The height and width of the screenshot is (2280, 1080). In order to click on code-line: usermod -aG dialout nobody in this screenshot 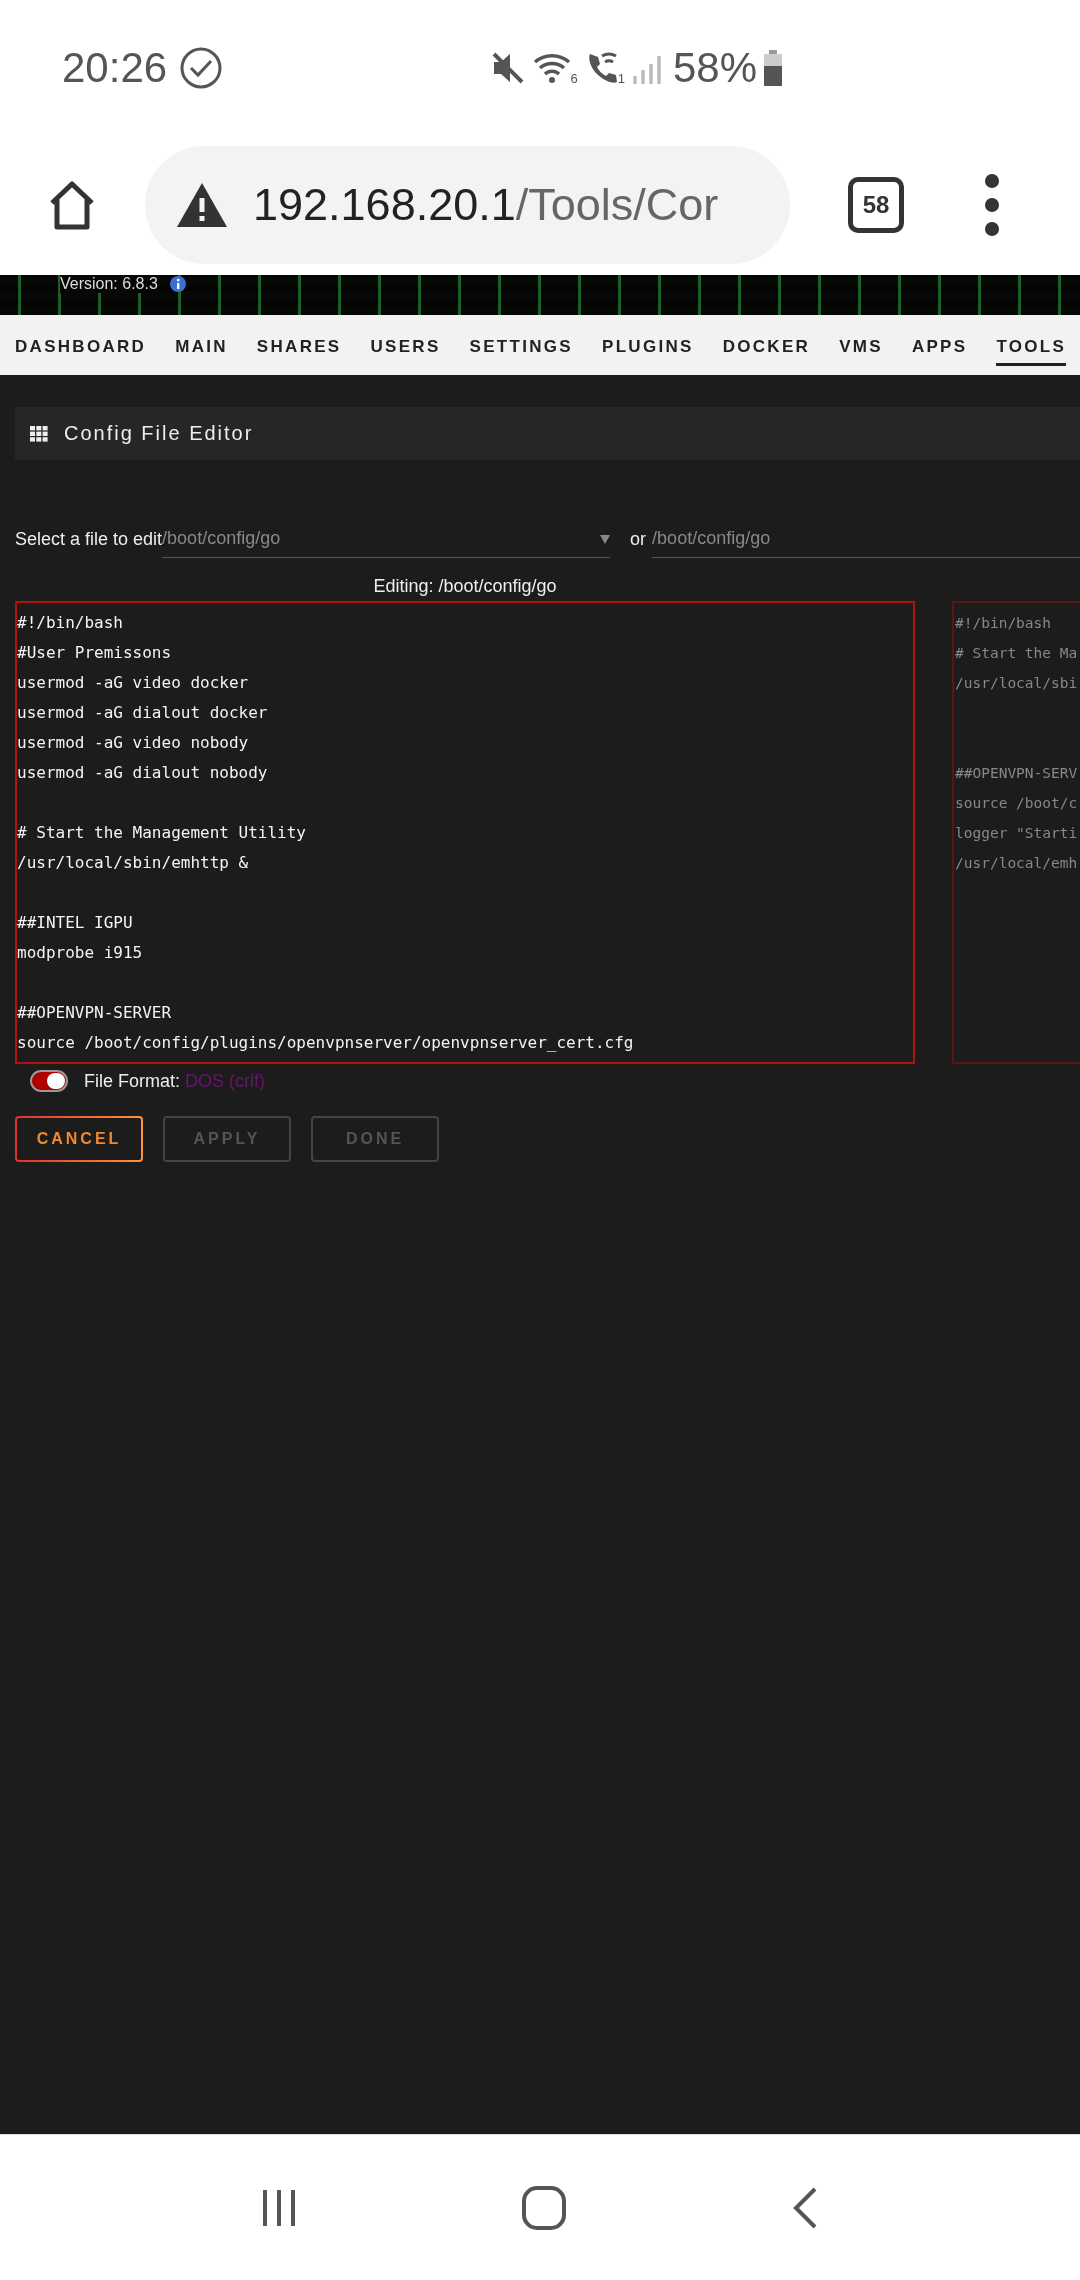, I will do `click(143, 773)`.